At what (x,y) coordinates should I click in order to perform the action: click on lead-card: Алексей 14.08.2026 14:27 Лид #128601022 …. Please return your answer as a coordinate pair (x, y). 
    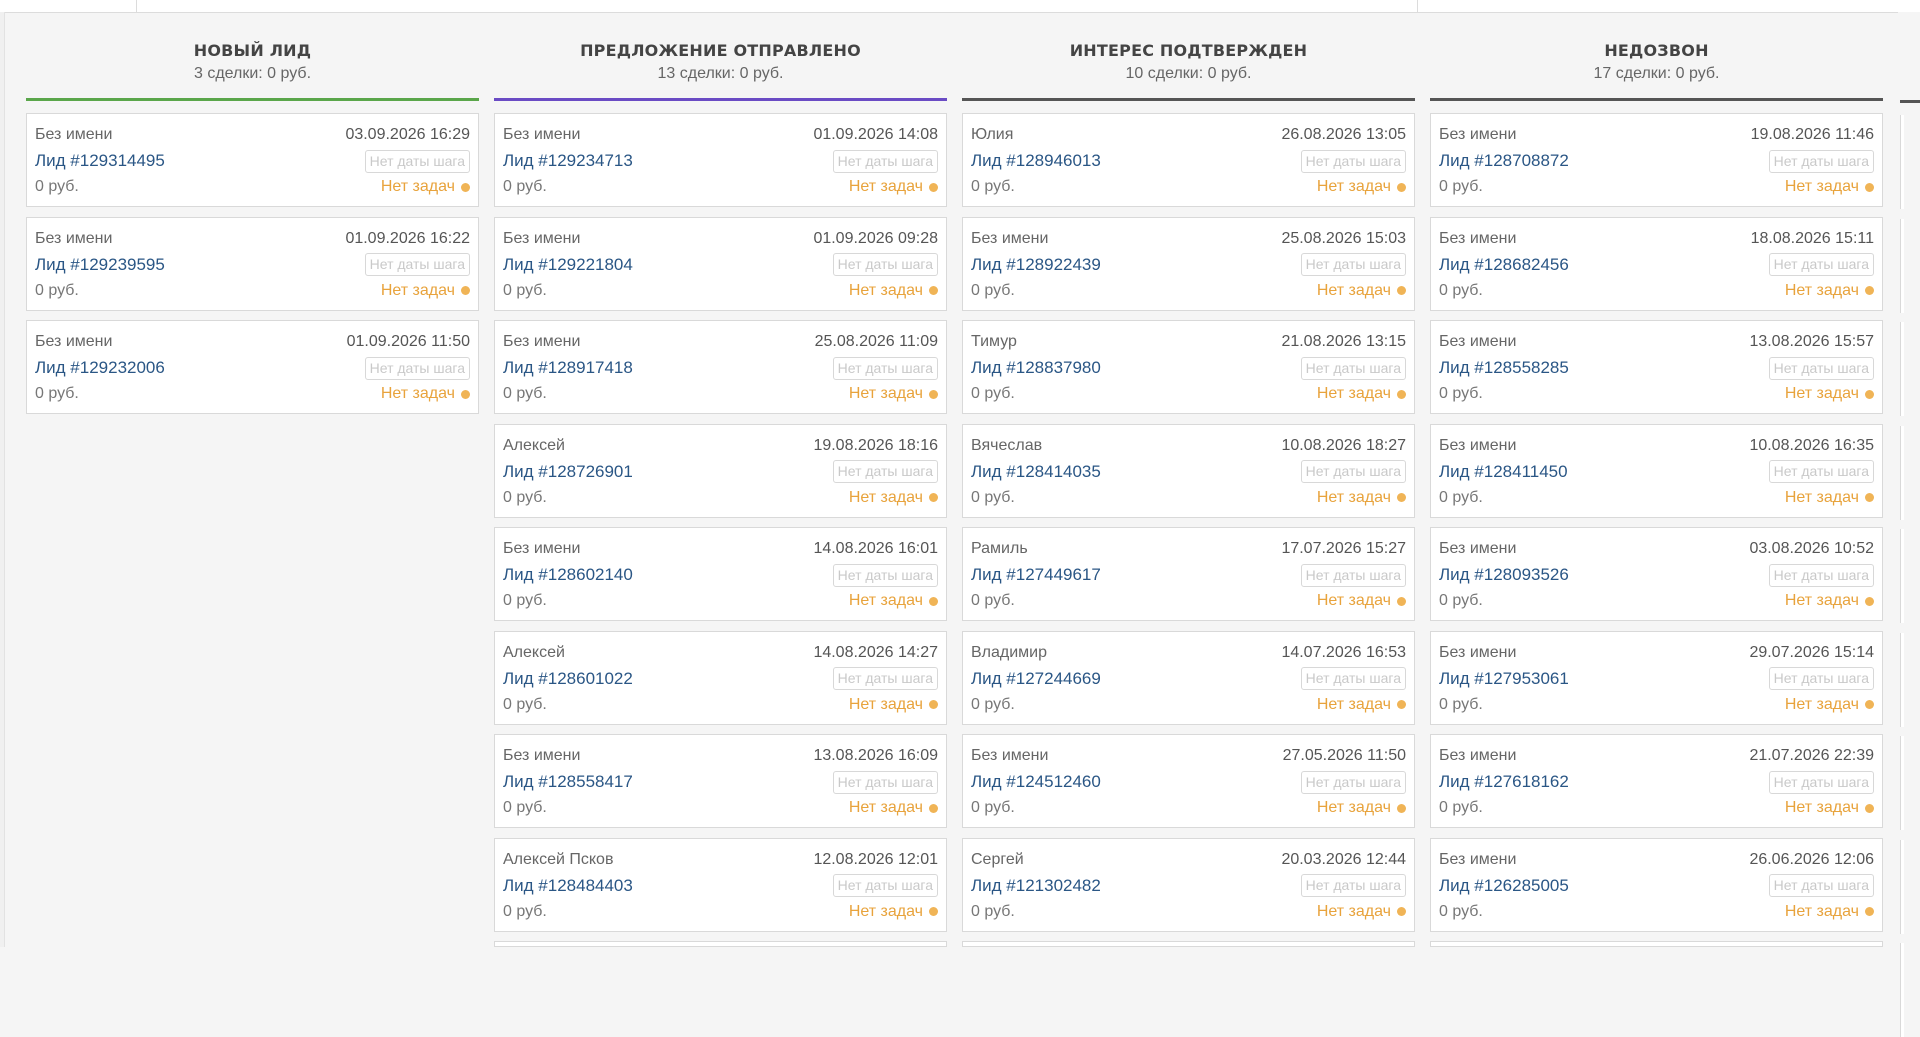
    Looking at the image, I should click on (720, 677).